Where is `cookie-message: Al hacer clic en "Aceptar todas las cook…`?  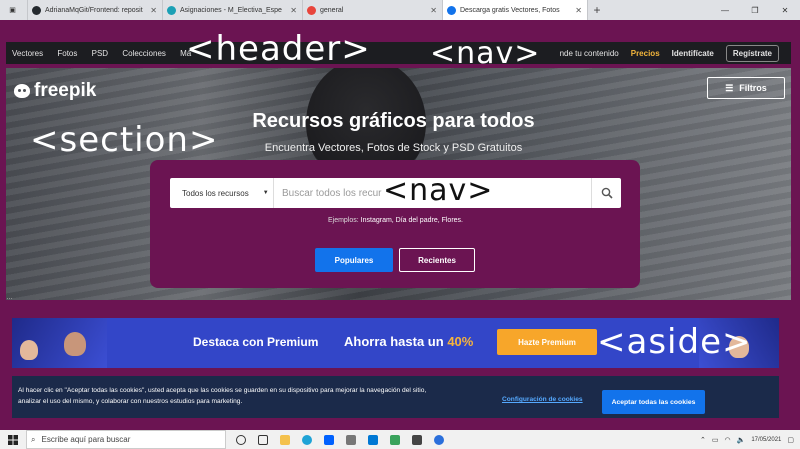 cookie-message: Al hacer clic en "Aceptar todas las cook… is located at coordinates (222, 396).